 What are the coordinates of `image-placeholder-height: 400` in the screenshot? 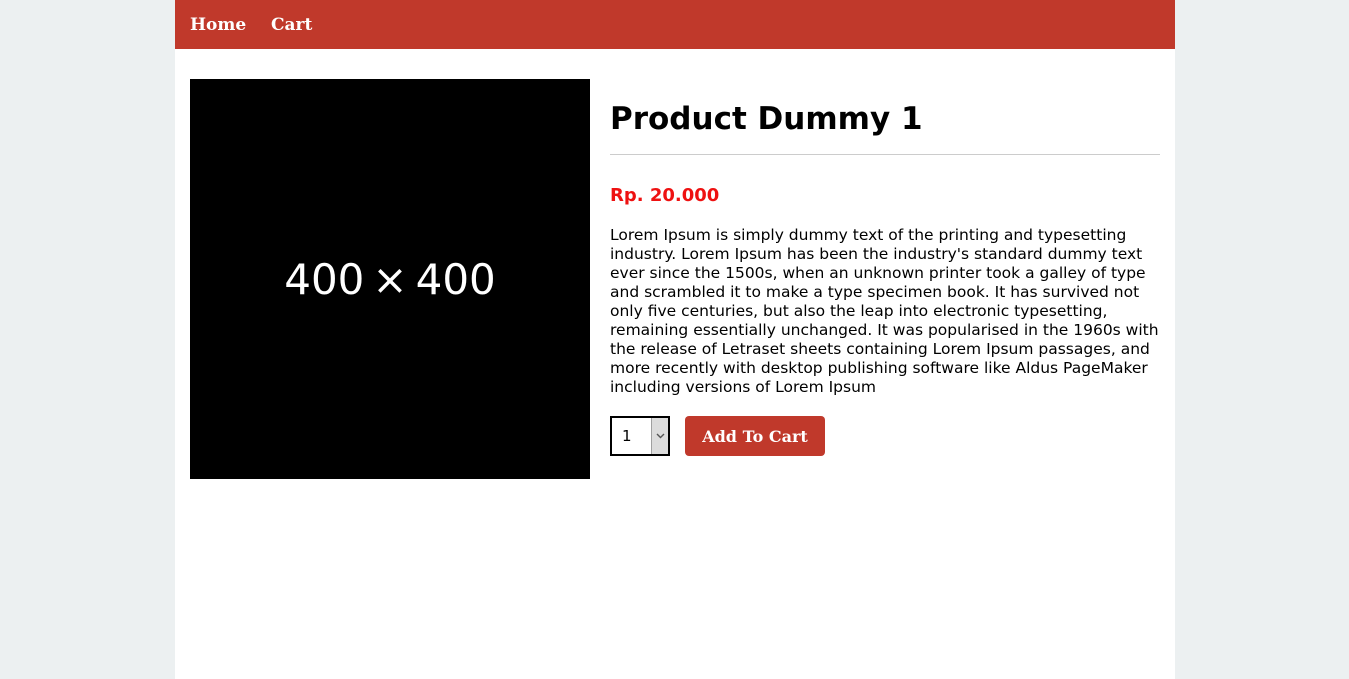 It's located at (455, 279).